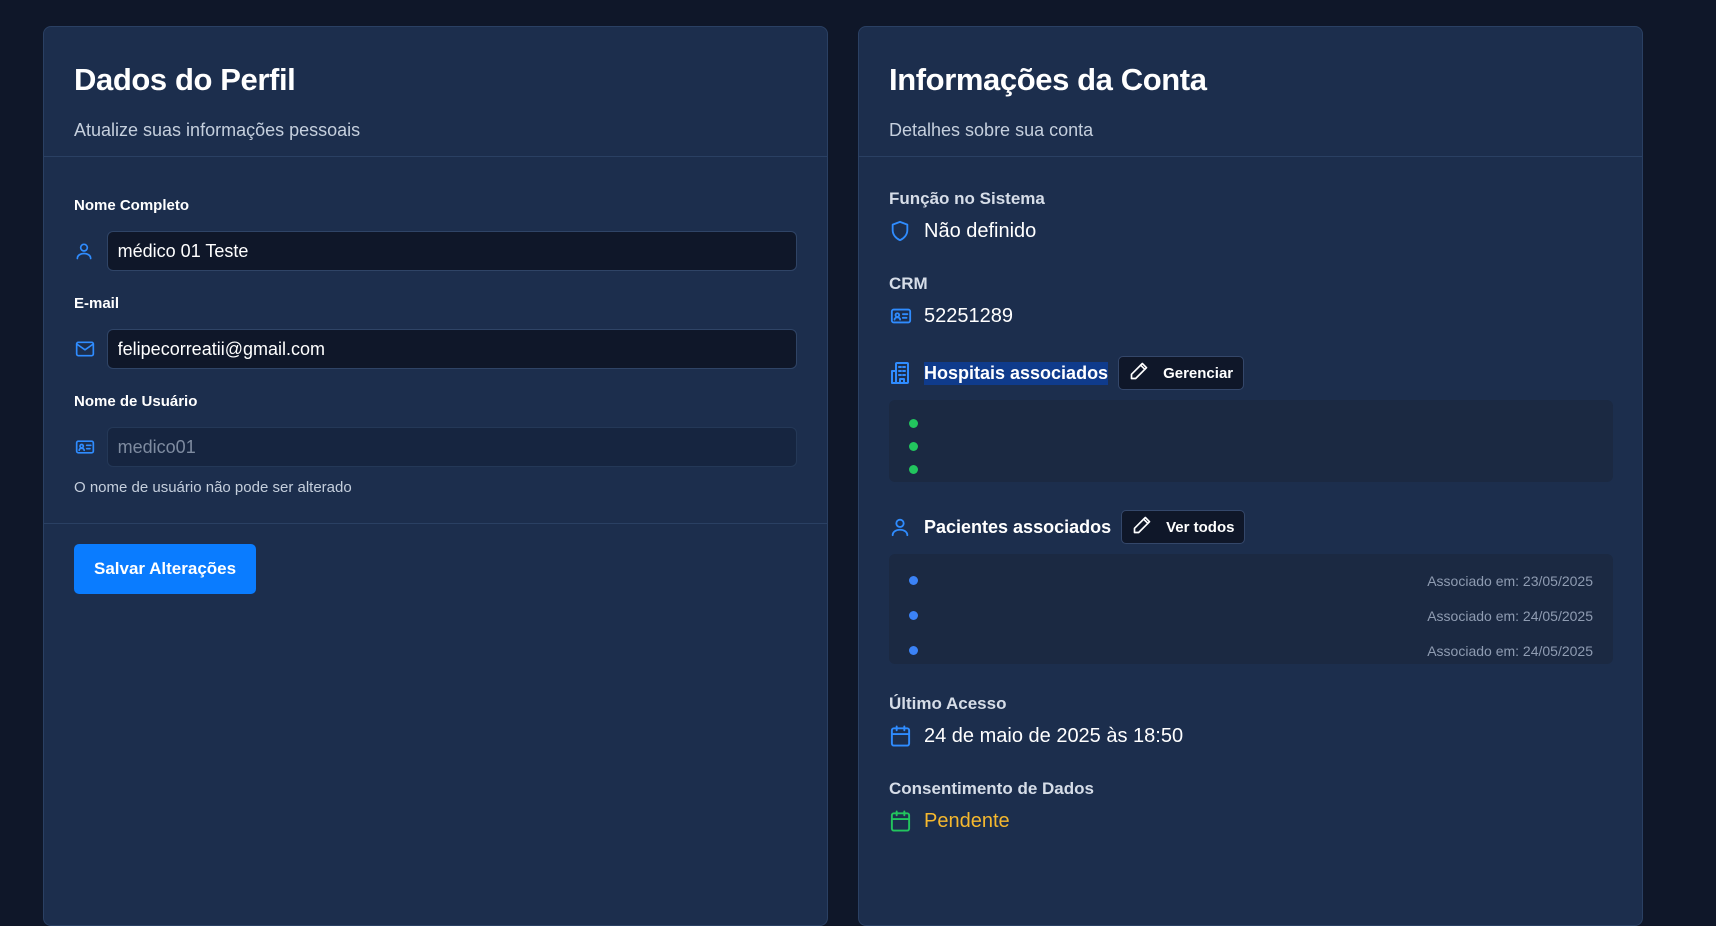 Image resolution: width=1716 pixels, height=926 pixels. Describe the element at coordinates (451, 251) in the screenshot. I see `full-name-input` at that location.